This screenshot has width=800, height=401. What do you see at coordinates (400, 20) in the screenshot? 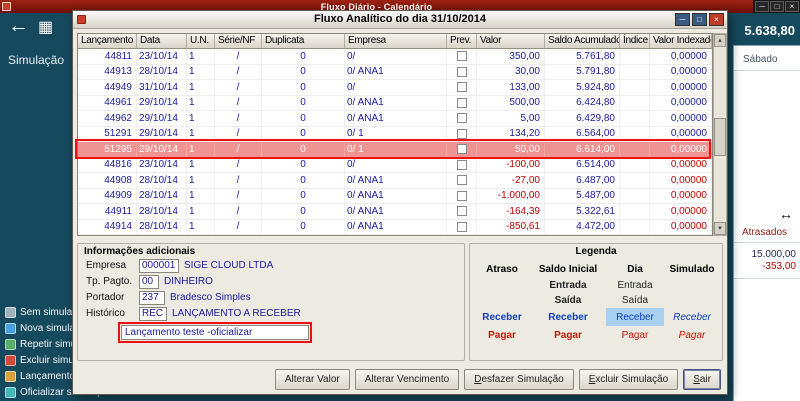
I see `dialog-titlebar: Fluxo Analítico do dia 31/10/2014 ─ □ ×` at bounding box center [400, 20].